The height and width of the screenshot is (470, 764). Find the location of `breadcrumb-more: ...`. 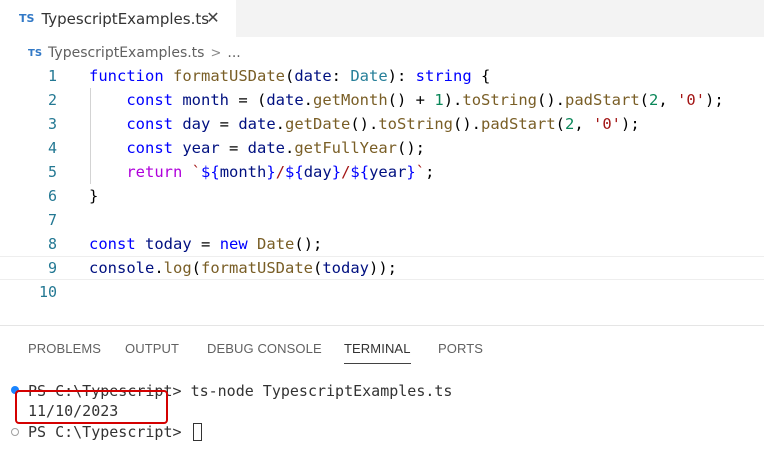

breadcrumb-more: ... is located at coordinates (233, 53).